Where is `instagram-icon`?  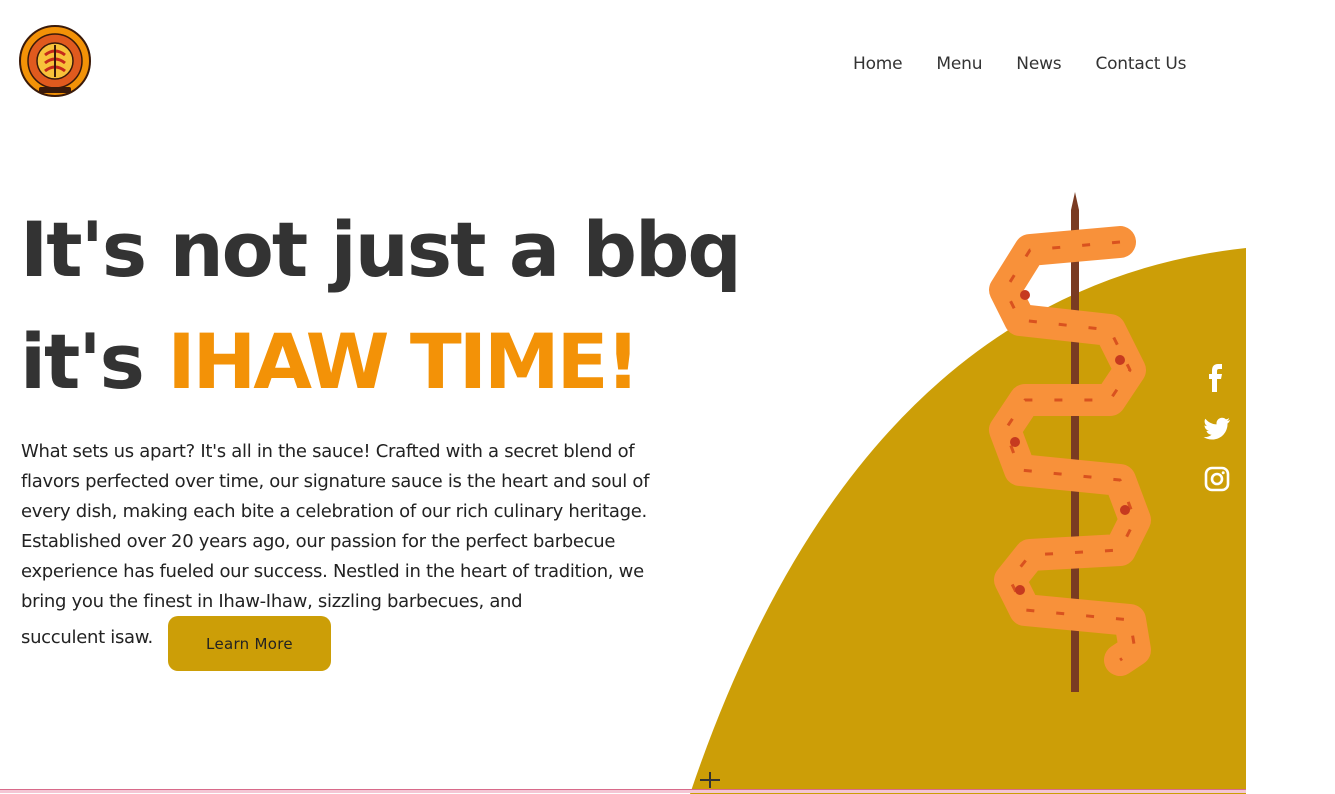
instagram-icon is located at coordinates (1217, 479).